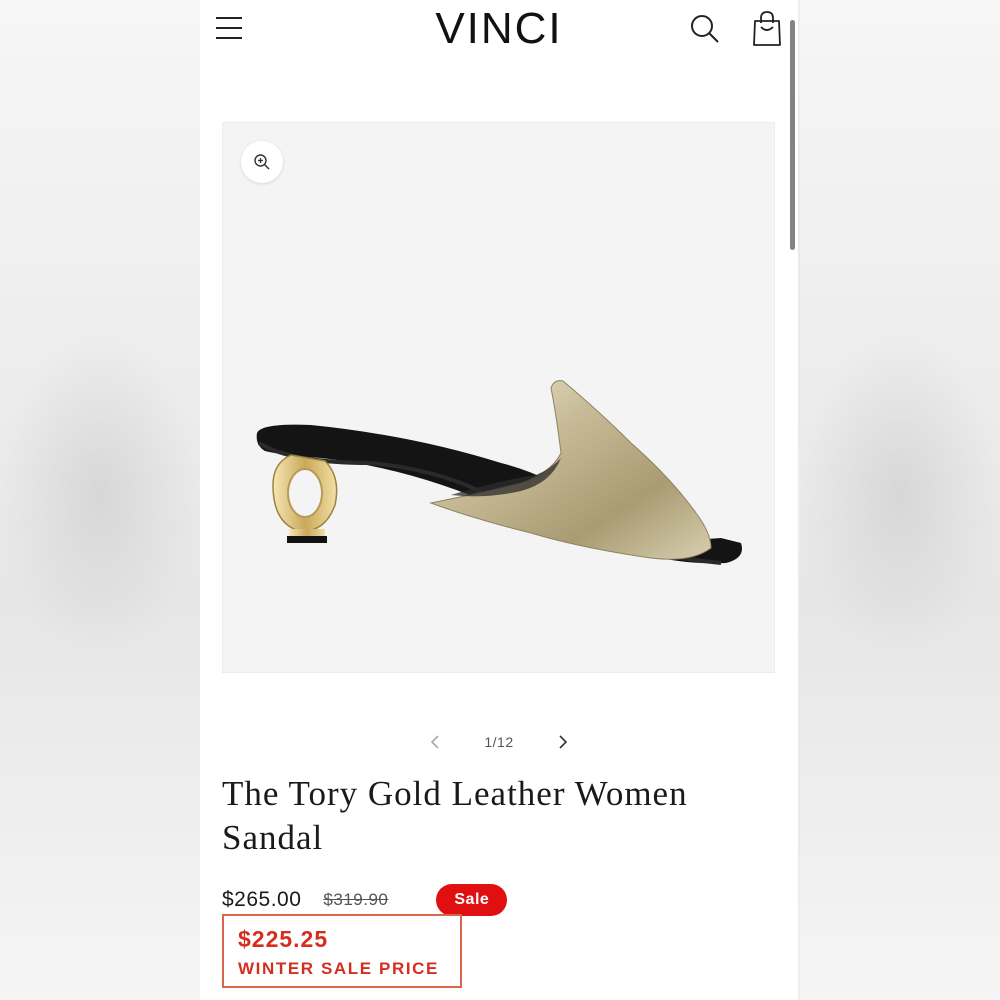 This screenshot has height=1000, width=1000. Describe the element at coordinates (356, 899) in the screenshot. I see `compare-at-price: $319.90` at that location.